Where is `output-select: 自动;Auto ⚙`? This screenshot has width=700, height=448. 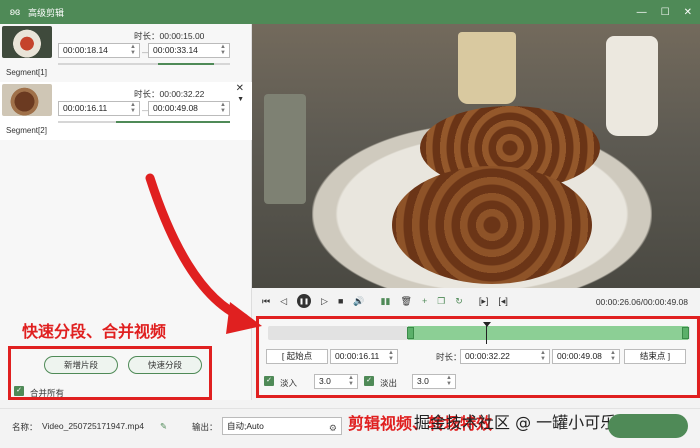 output-select: 自动;Auto ⚙ is located at coordinates (282, 426).